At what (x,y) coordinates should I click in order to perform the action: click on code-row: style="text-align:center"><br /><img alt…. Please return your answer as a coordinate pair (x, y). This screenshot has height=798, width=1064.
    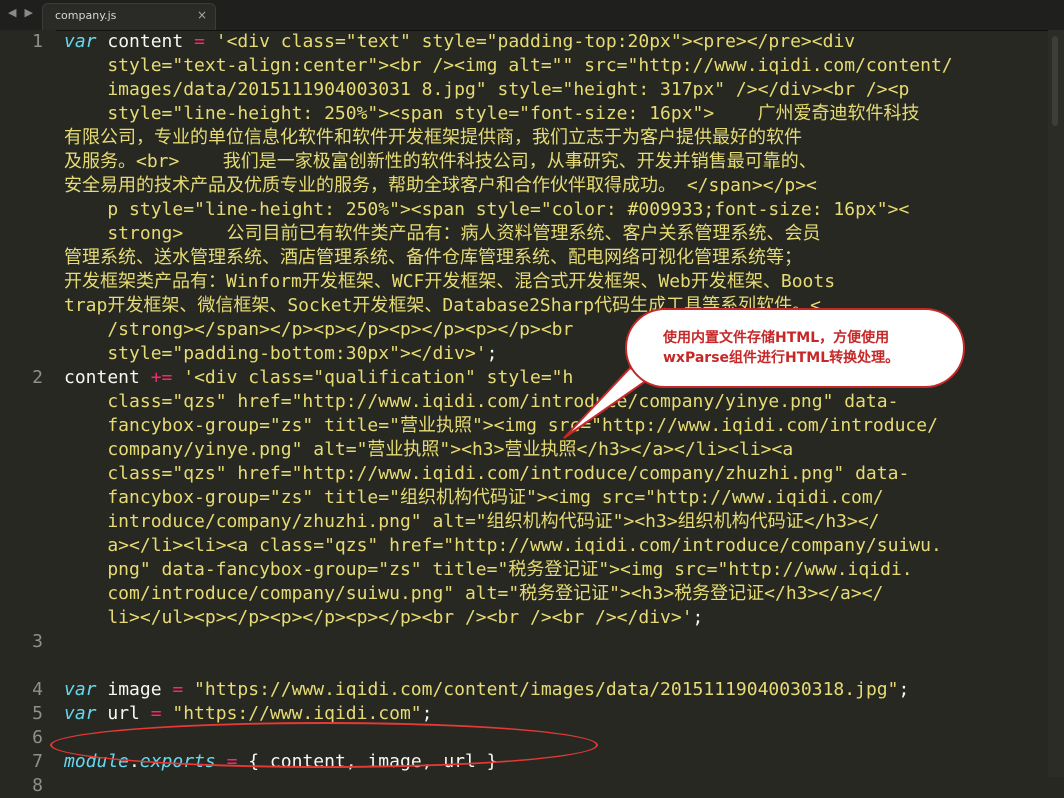
    Looking at the image, I should click on (508, 66).